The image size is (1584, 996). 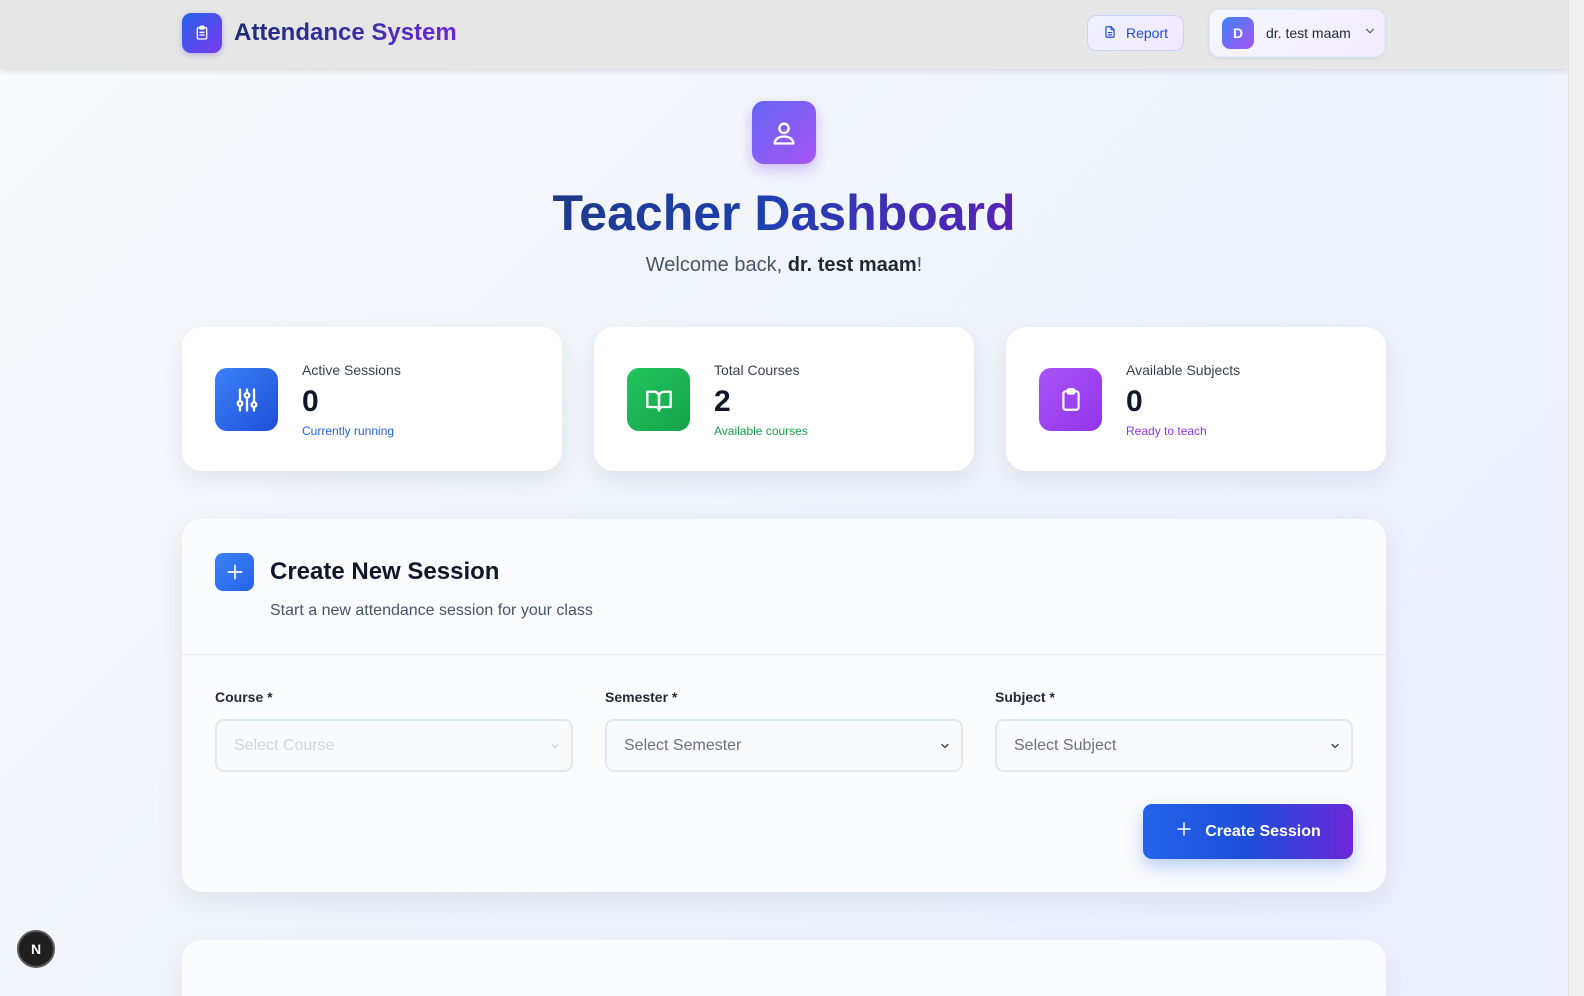 What do you see at coordinates (345, 32) in the screenshot?
I see `brand-name: Attendance System` at bounding box center [345, 32].